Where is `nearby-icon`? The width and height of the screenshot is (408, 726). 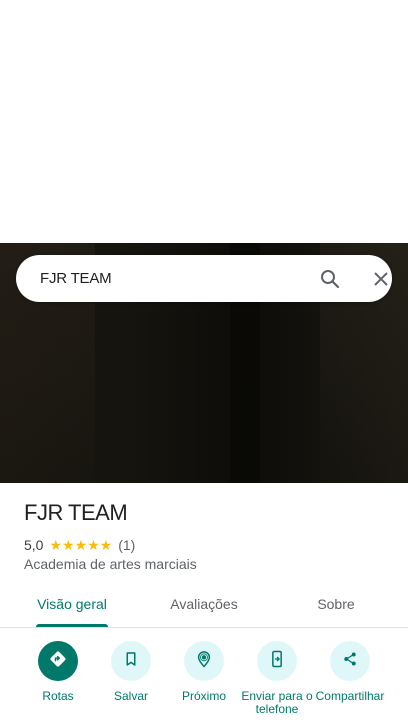 nearby-icon is located at coordinates (204, 661).